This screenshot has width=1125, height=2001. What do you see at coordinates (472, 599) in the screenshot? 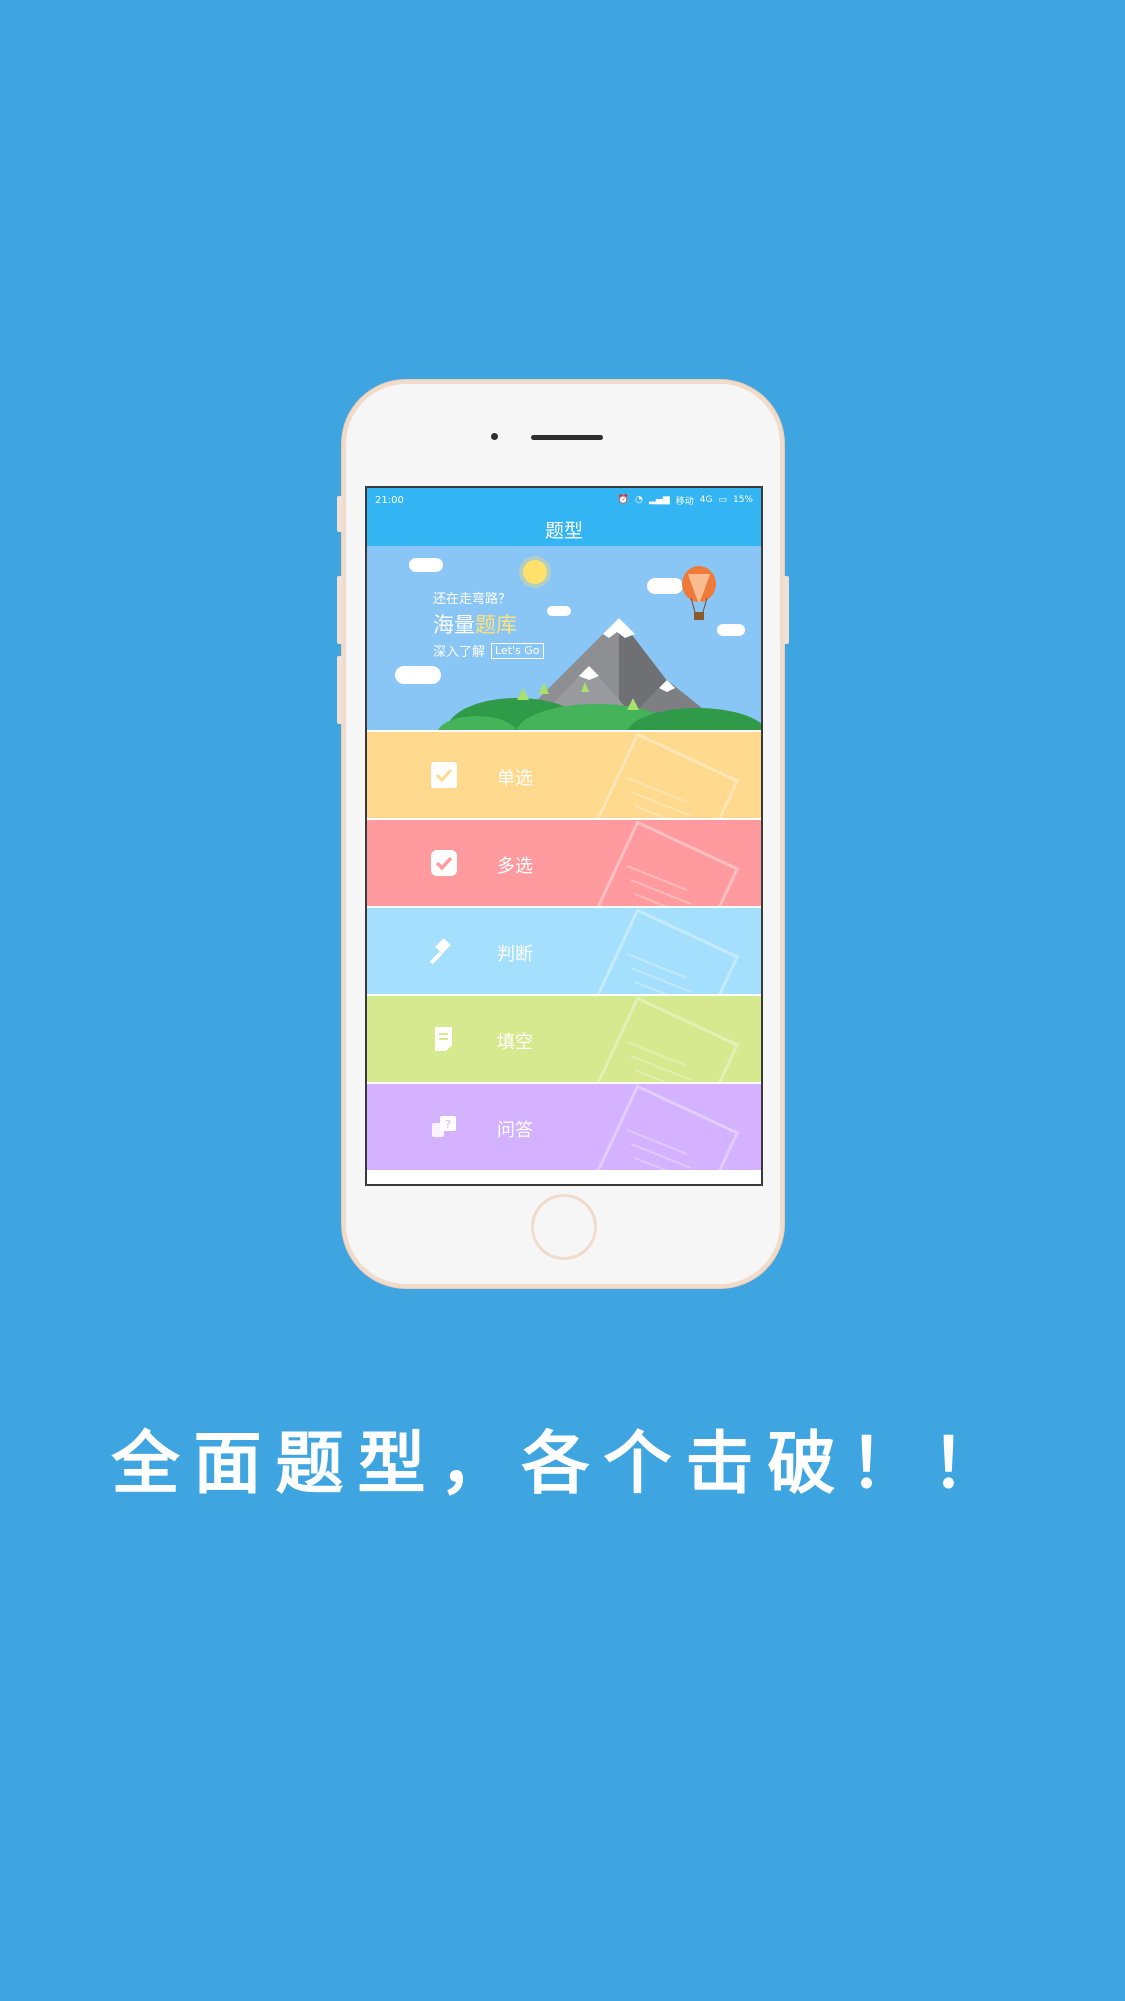
I see `banner-line-1: 还在走弯路？` at bounding box center [472, 599].